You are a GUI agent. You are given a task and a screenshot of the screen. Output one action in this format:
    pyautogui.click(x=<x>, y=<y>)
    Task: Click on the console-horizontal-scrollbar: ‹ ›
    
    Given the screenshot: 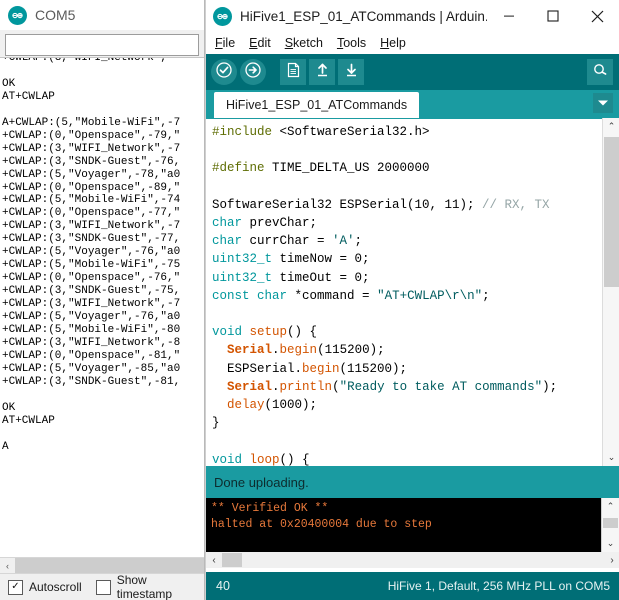 What is the action you would take?
    pyautogui.click(x=412, y=560)
    